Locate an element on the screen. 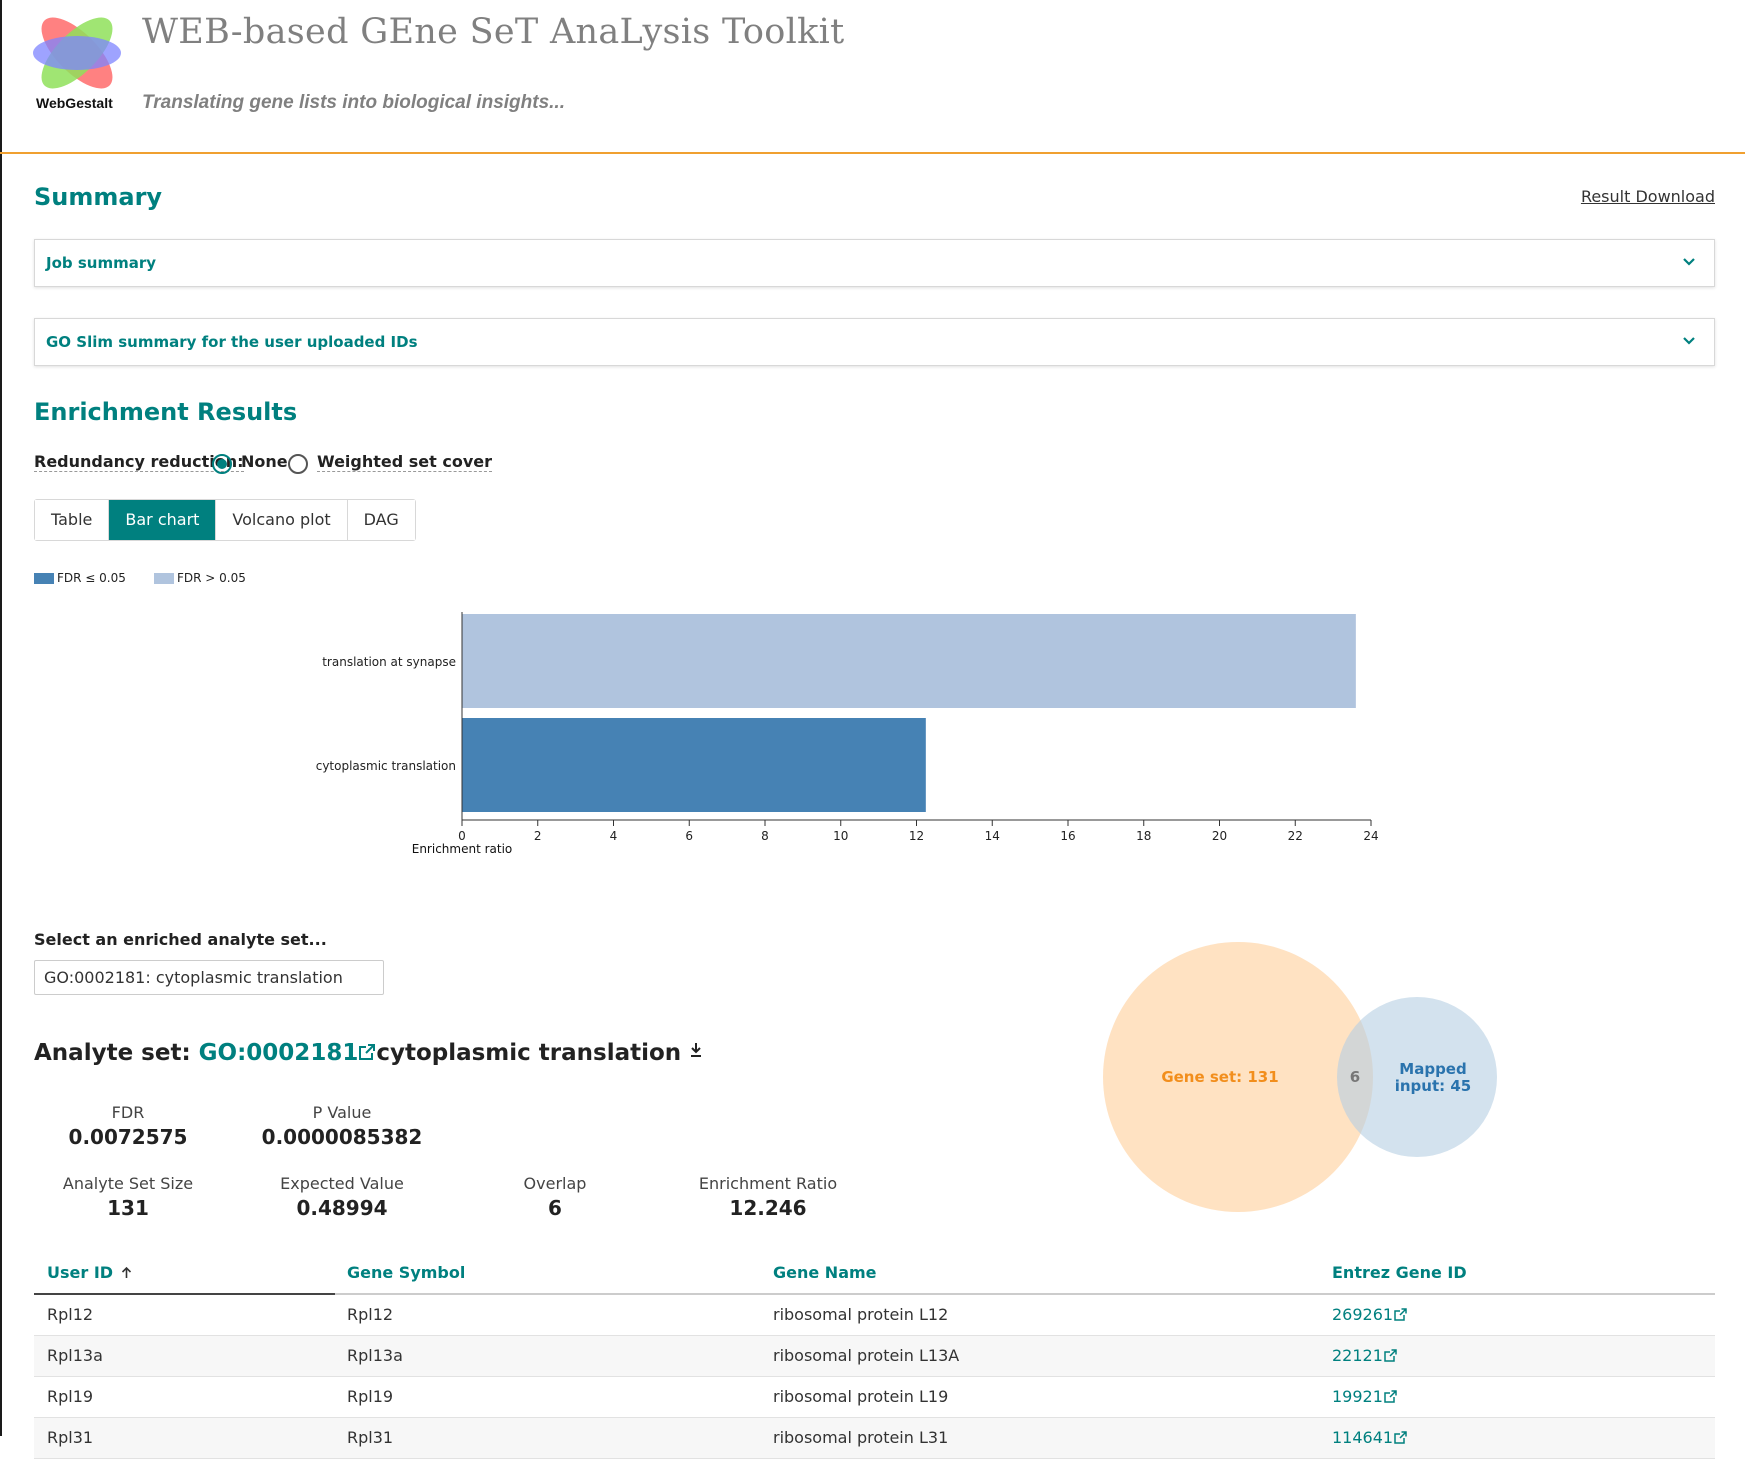 This screenshot has width=1745, height=1459. venn-diagram: Gene set: 131 6 Mapped input: 45 is located at coordinates (1300, 1077).